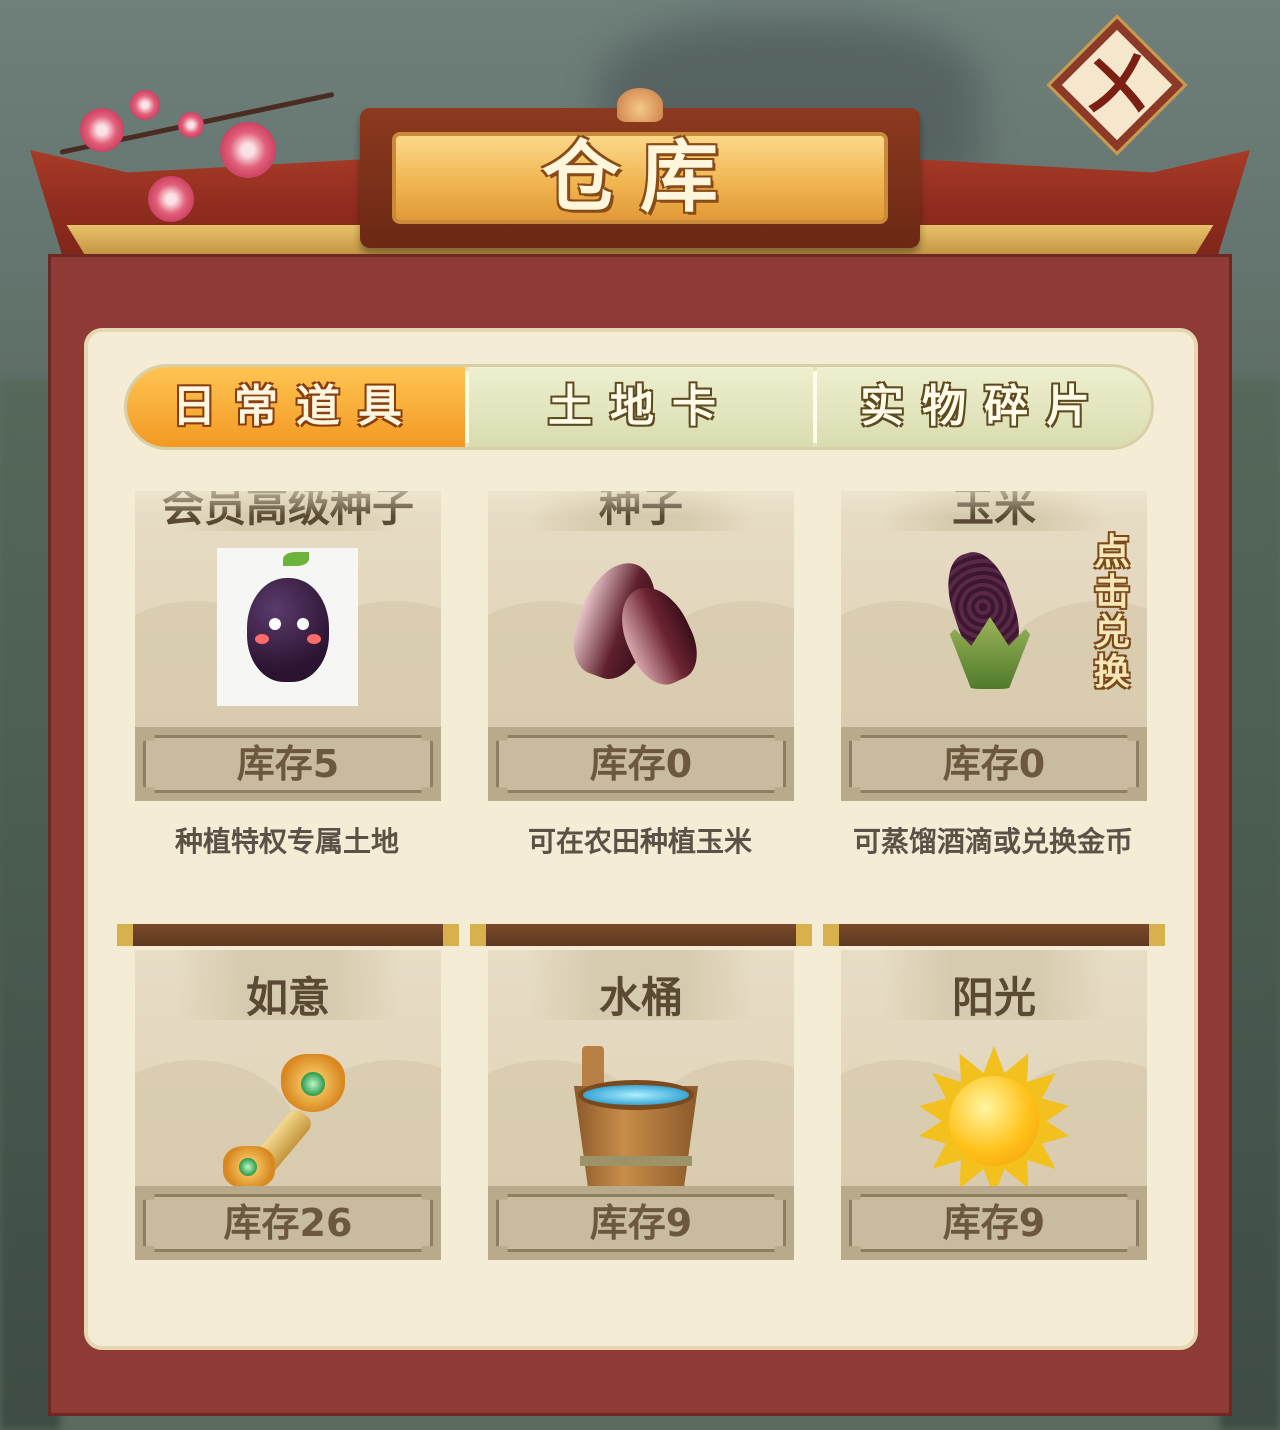 Image resolution: width=1280 pixels, height=1430 pixels. Describe the element at coordinates (296, 407) in the screenshot. I see `tab-daily-items: 日常道具` at that location.